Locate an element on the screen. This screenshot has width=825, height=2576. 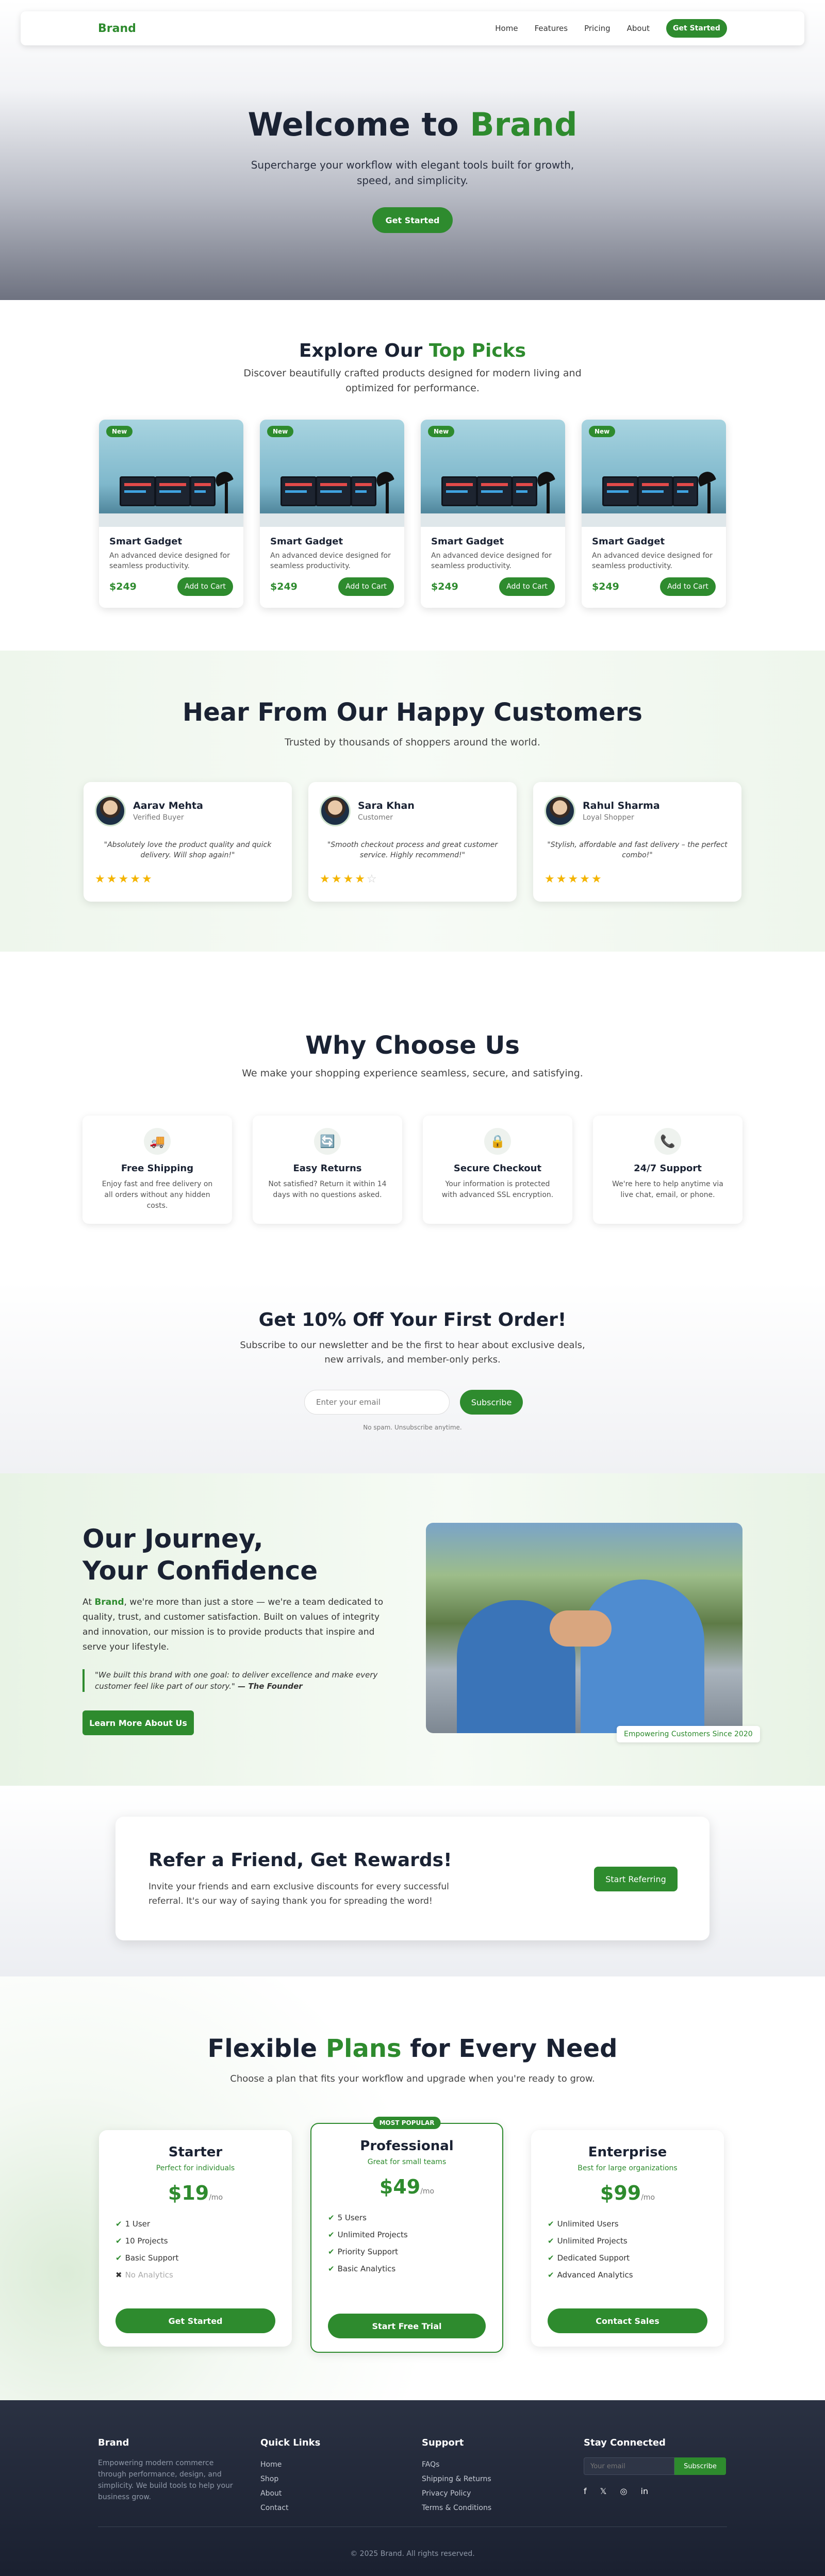
feature-title: 24/7 Support is located at coordinates (668, 1169).